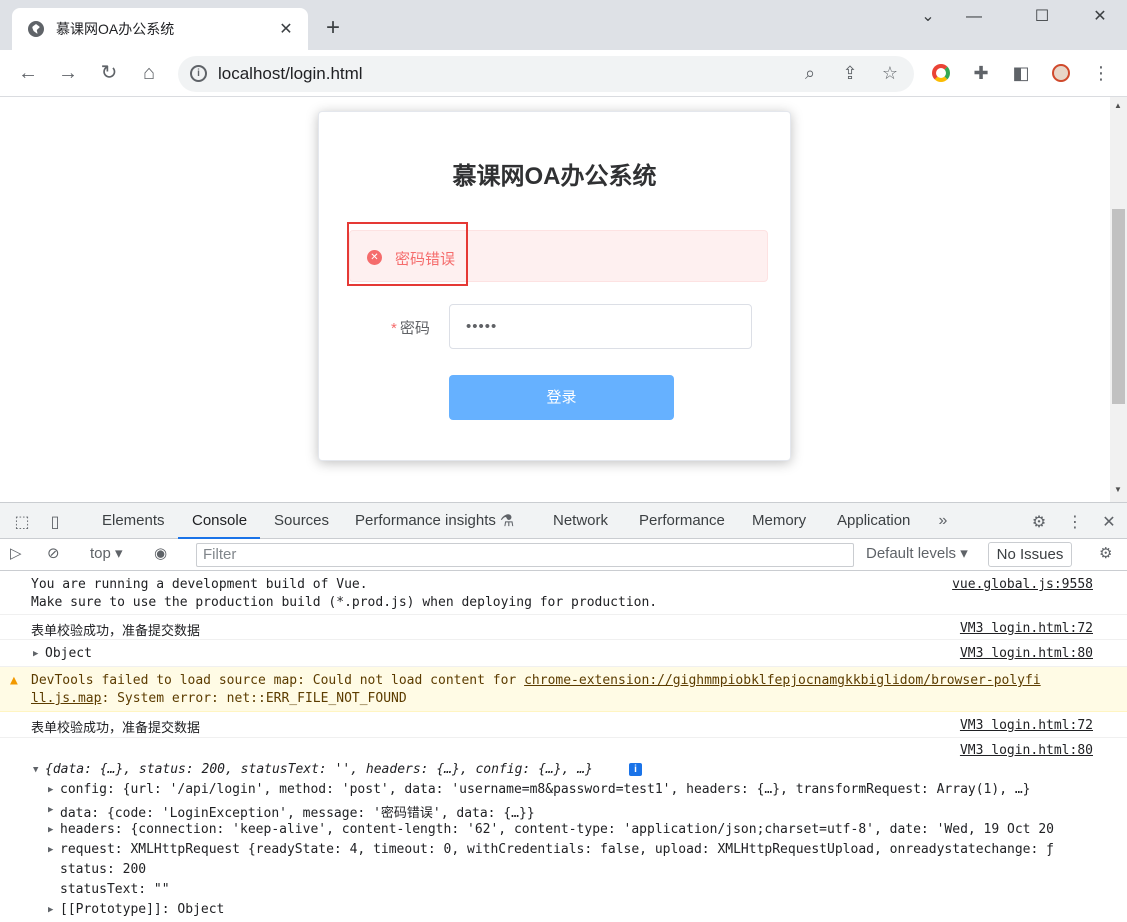  What do you see at coordinates (198, 73) in the screenshot?
I see `site-info-icon: i` at bounding box center [198, 73].